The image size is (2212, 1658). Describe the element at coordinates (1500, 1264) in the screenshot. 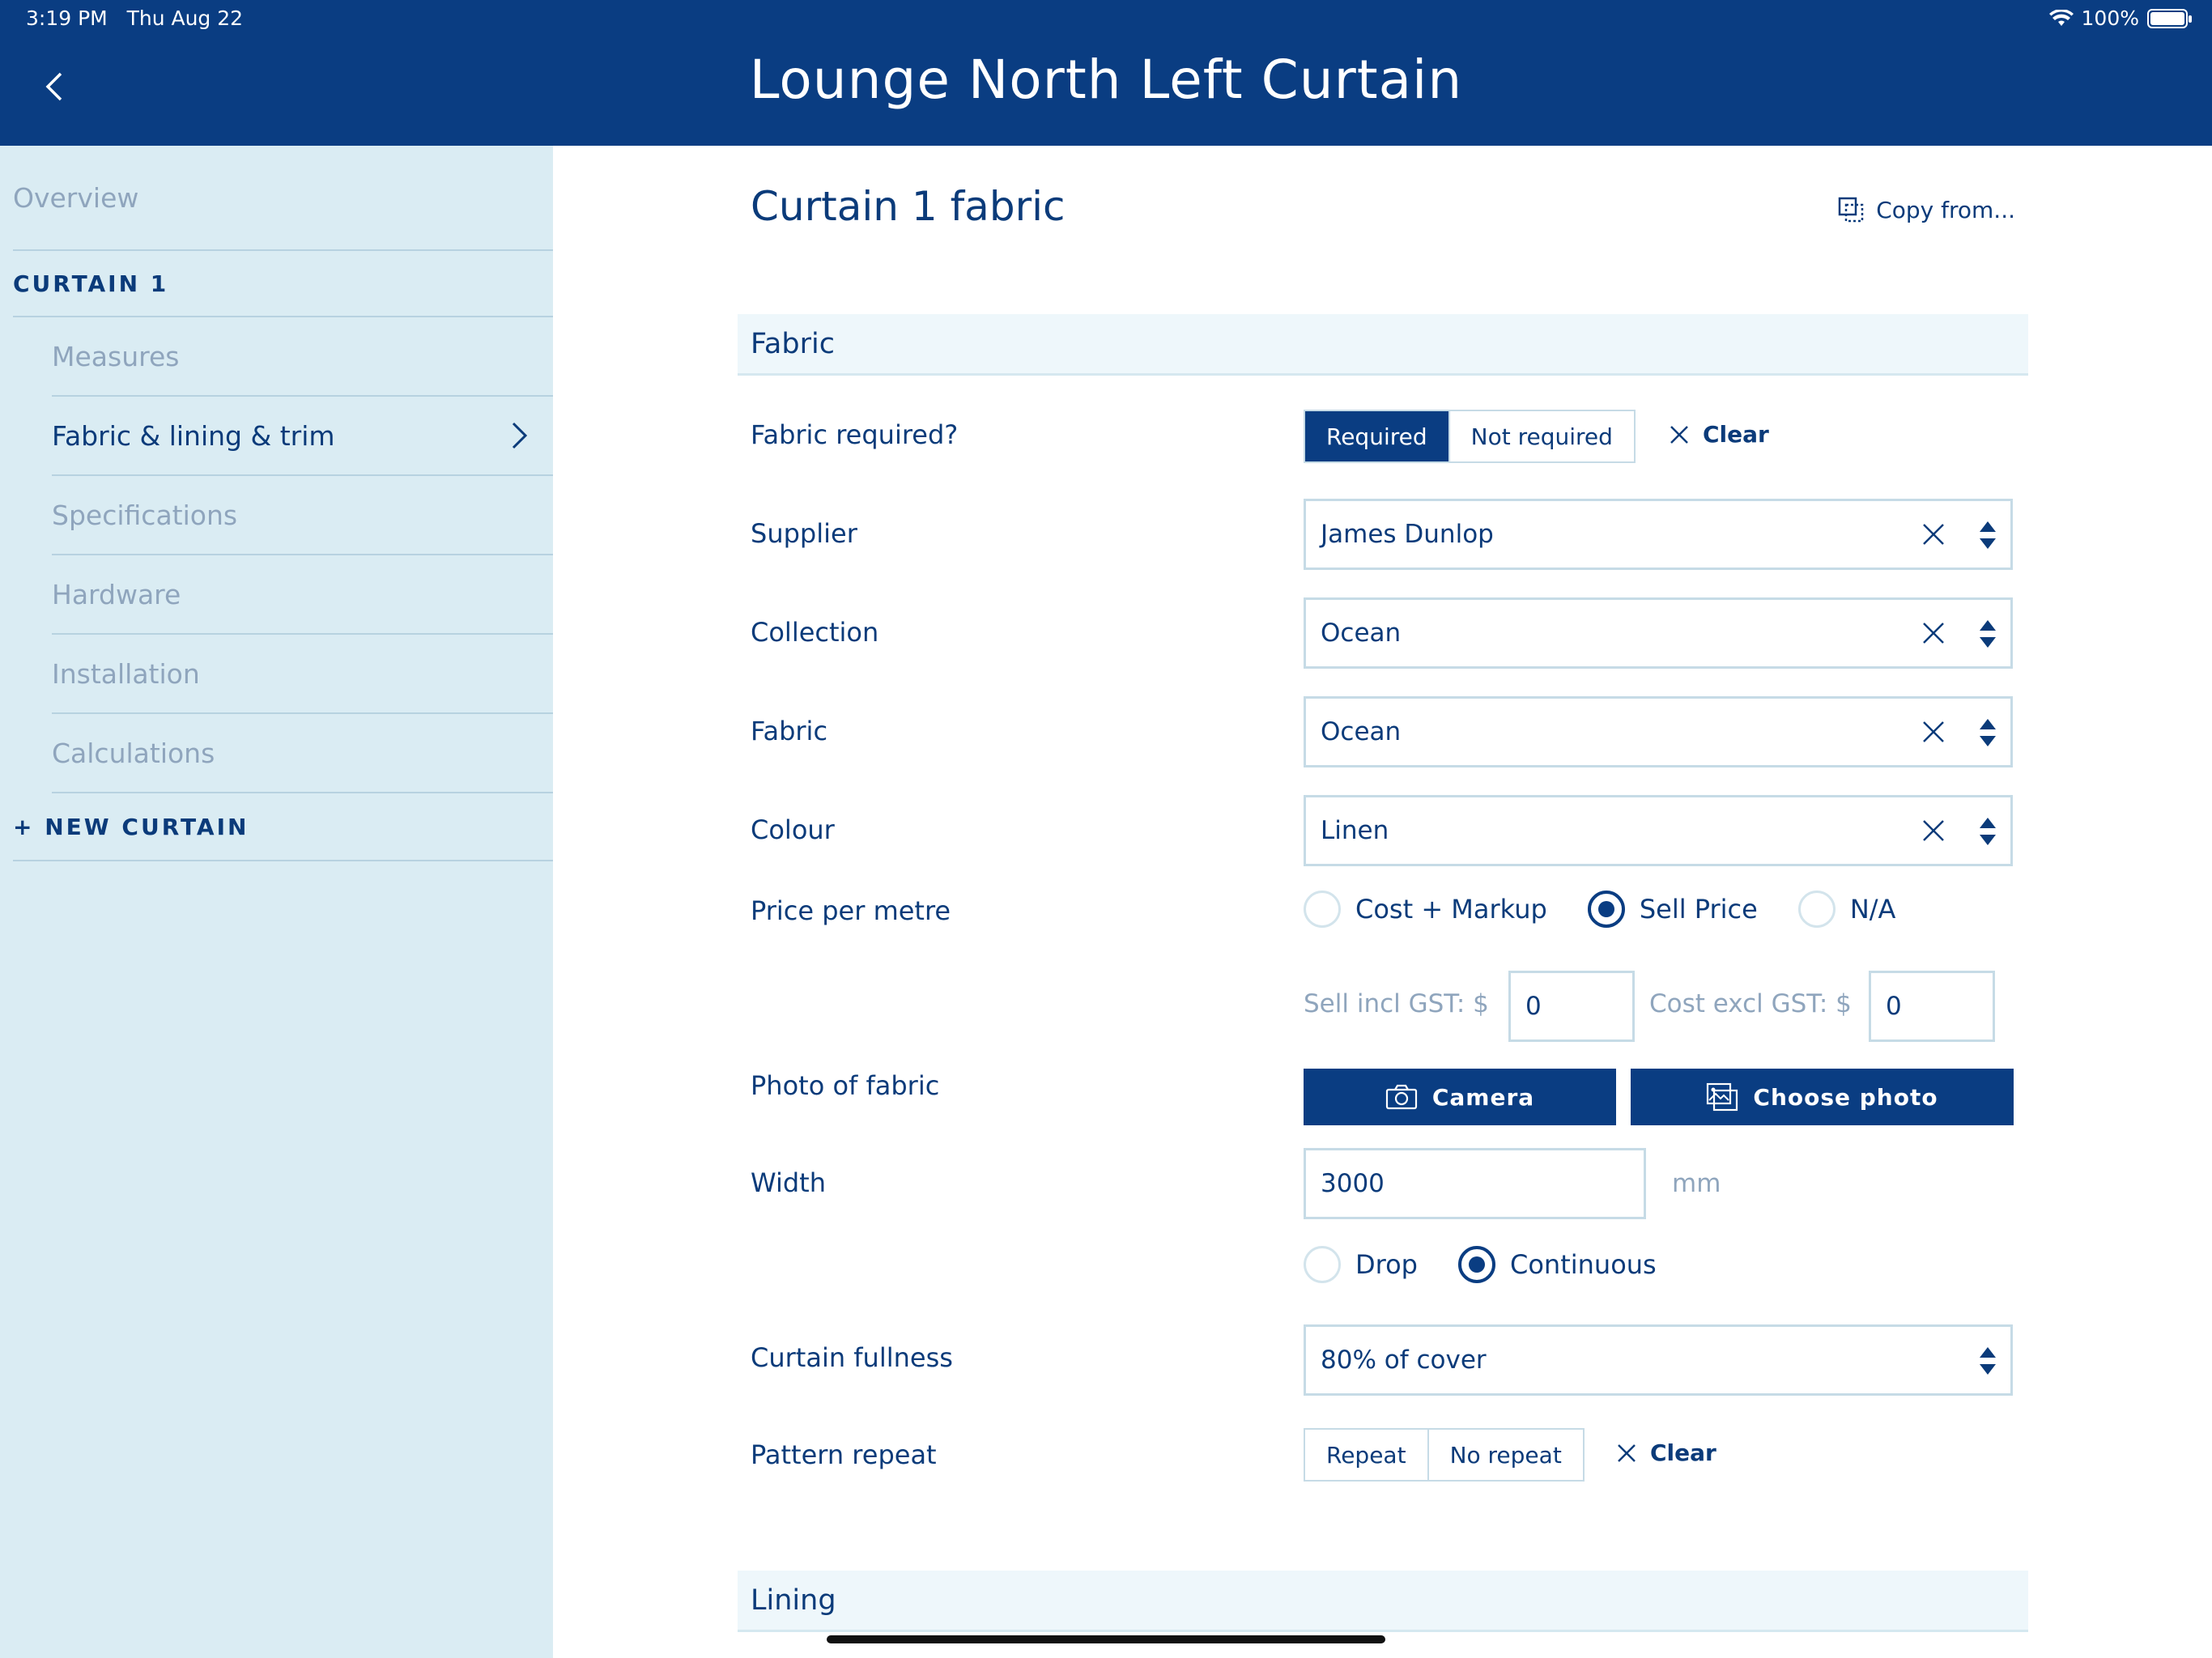

I see `width-type-radio-group: Drop Continuous` at that location.